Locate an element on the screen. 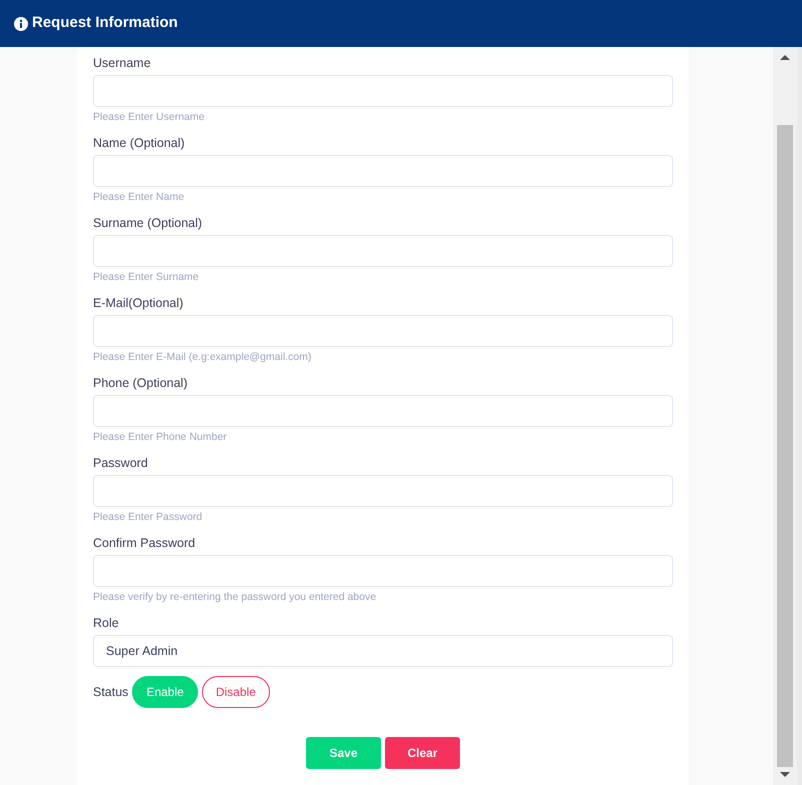 This screenshot has height=785, width=802. help-text: Please Enter Username is located at coordinates (149, 117).